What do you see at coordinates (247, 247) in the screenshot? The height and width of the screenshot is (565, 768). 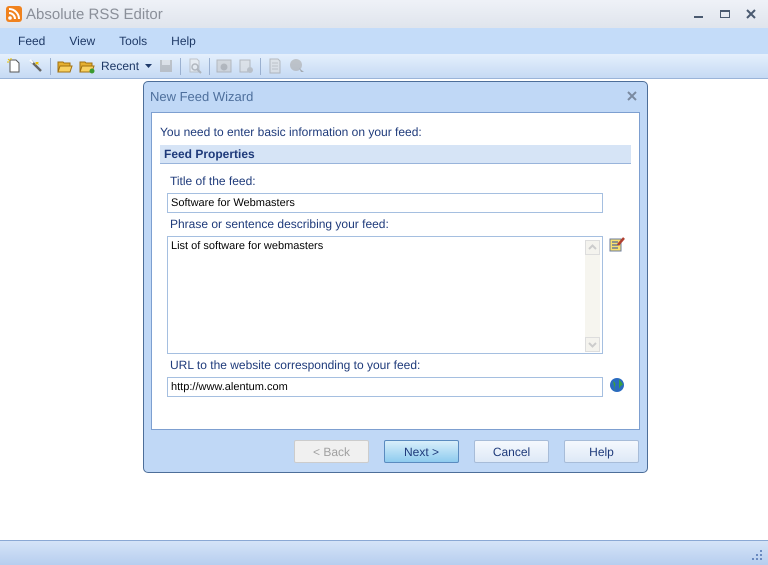 I see `field-value: List of software for webmasters` at bounding box center [247, 247].